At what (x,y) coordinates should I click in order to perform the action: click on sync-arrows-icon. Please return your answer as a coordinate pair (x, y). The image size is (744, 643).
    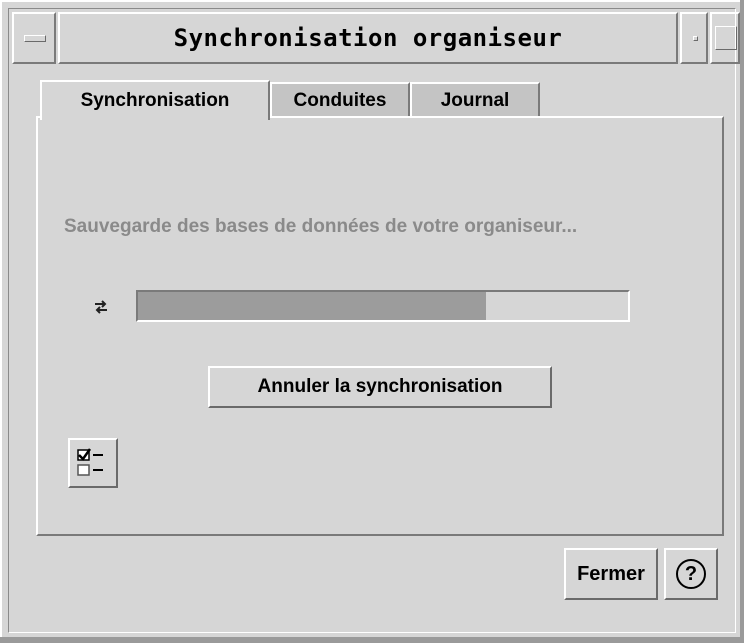
    Looking at the image, I should click on (101, 307).